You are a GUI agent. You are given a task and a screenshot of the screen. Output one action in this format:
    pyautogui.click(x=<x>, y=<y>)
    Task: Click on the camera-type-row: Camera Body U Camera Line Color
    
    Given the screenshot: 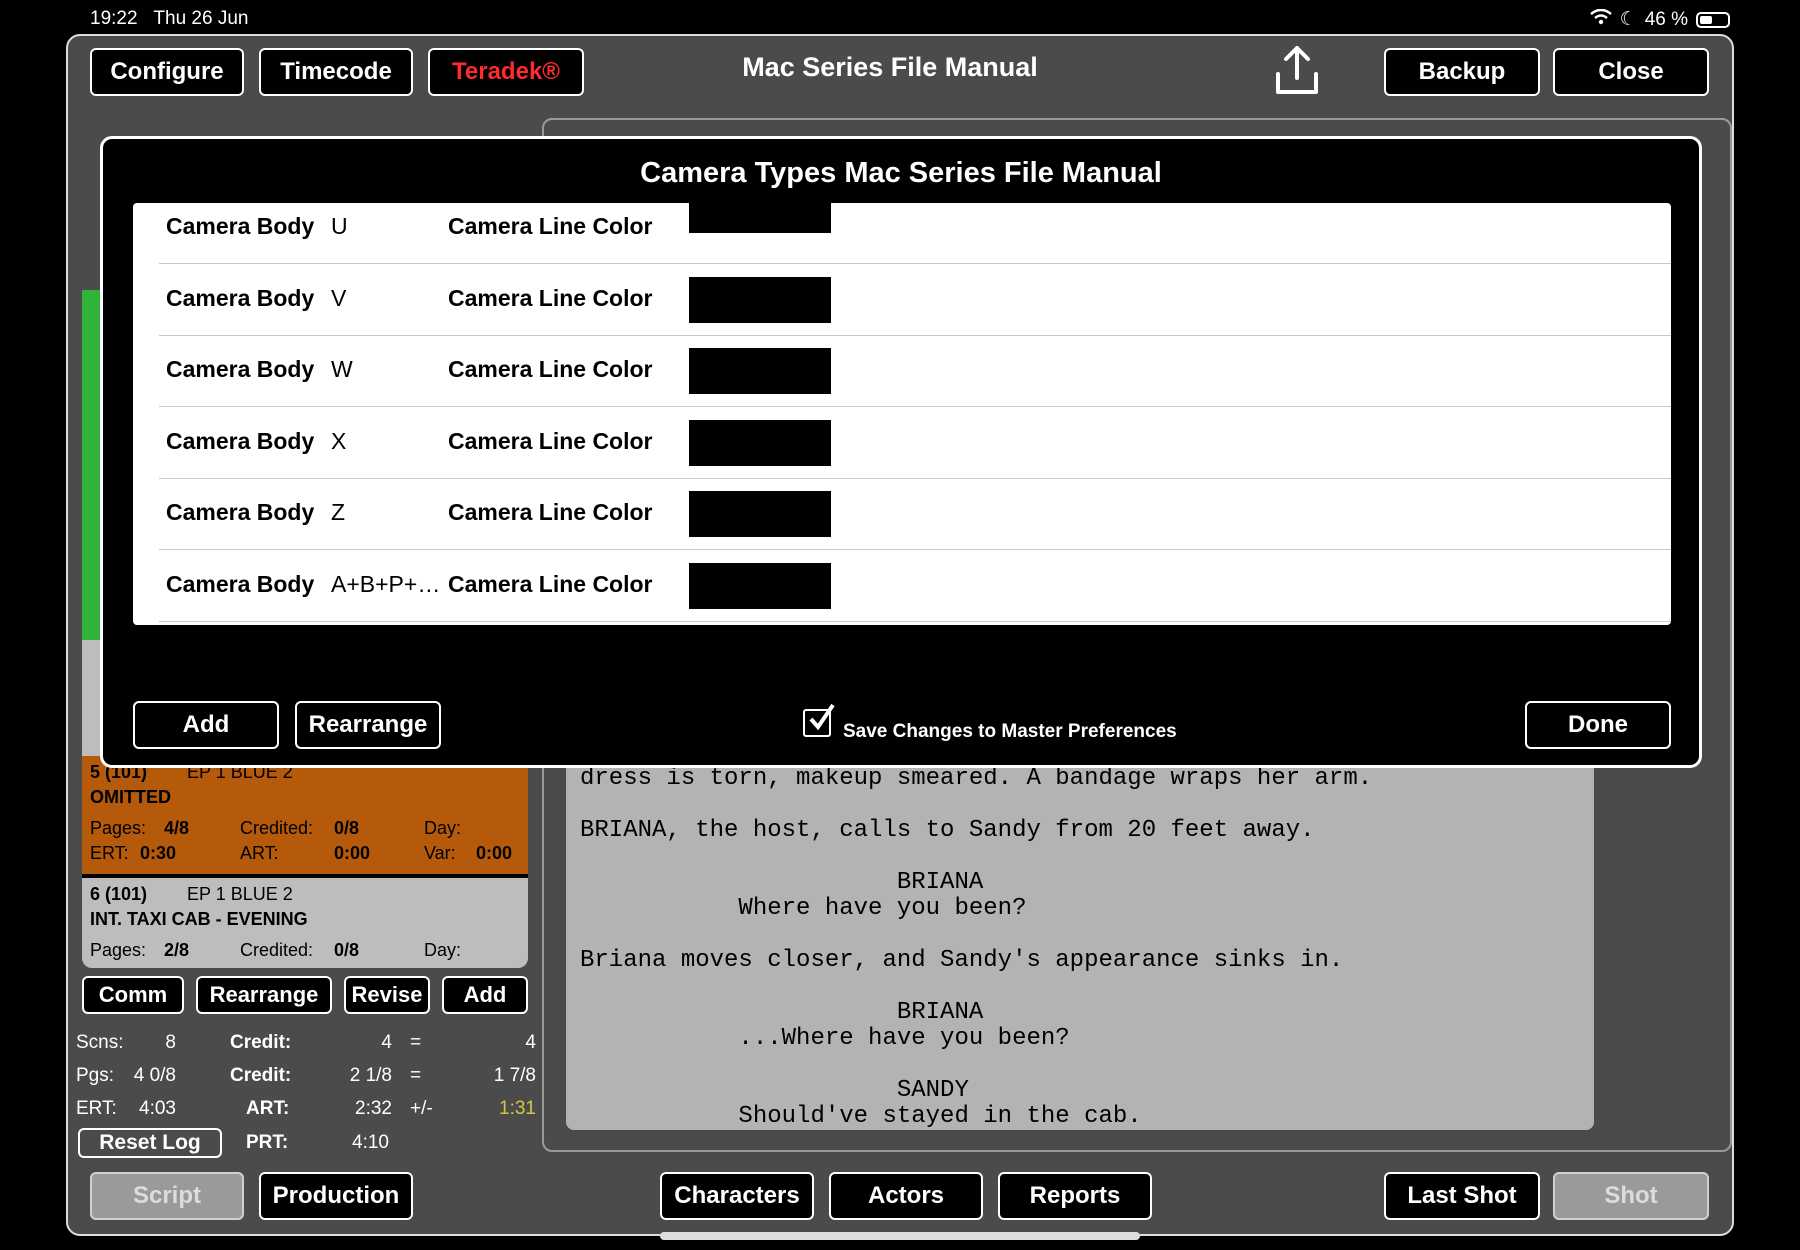 What is the action you would take?
    pyautogui.click(x=902, y=233)
    